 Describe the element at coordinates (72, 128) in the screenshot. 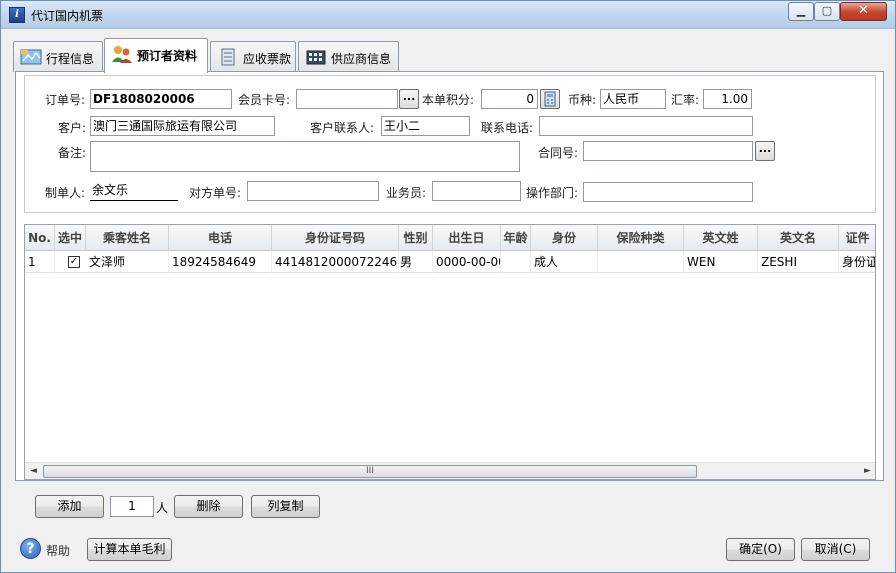

I see `customer-label: 客户:` at that location.